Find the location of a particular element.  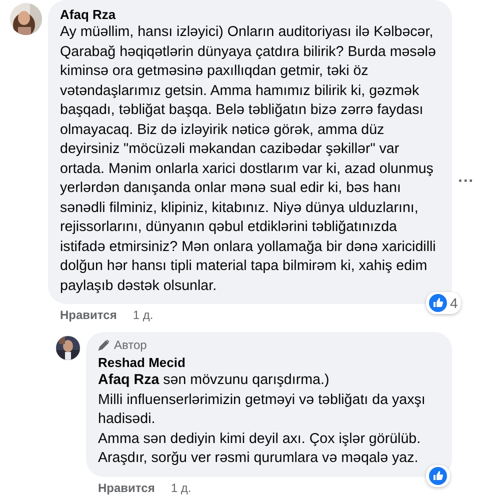

comment-text: Araşdır, sorğu ver rəsmi qurumlara və məqalə yaz. is located at coordinates (259, 458).